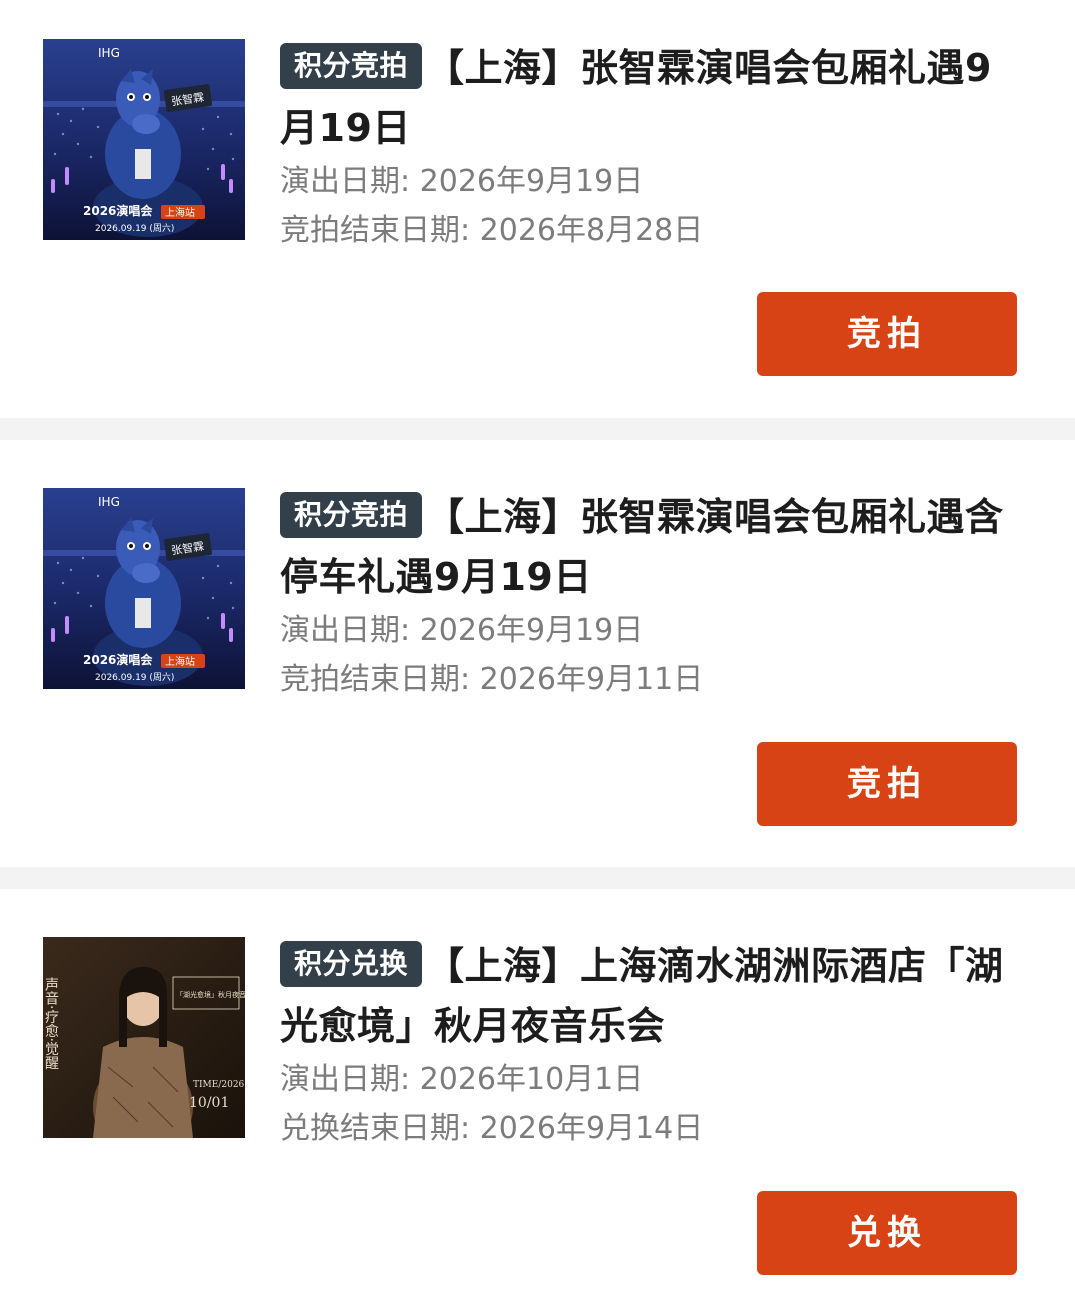 The width and height of the screenshot is (1075, 1290). I want to click on poster-time-text: TIME/2026, so click(219, 1085).